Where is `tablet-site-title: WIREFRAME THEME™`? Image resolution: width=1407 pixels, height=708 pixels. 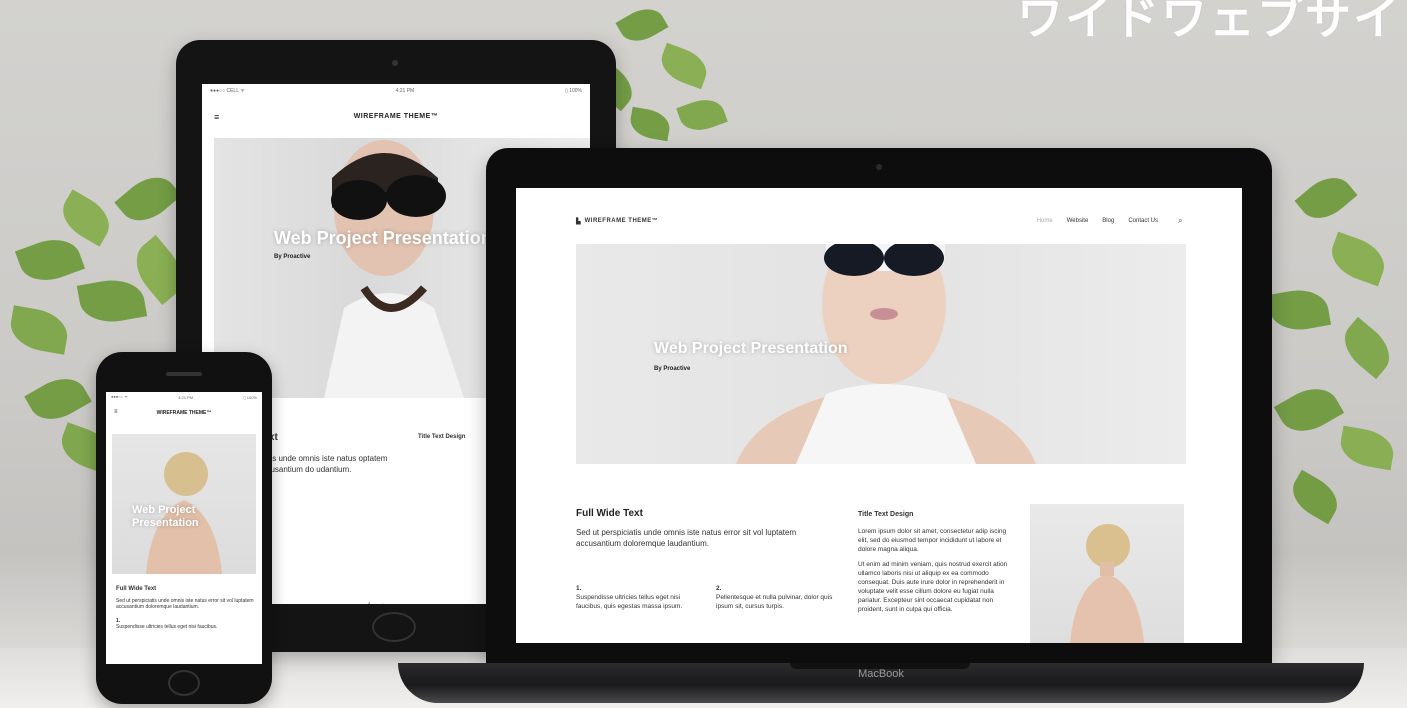 tablet-site-title: WIREFRAME THEME™ is located at coordinates (396, 116).